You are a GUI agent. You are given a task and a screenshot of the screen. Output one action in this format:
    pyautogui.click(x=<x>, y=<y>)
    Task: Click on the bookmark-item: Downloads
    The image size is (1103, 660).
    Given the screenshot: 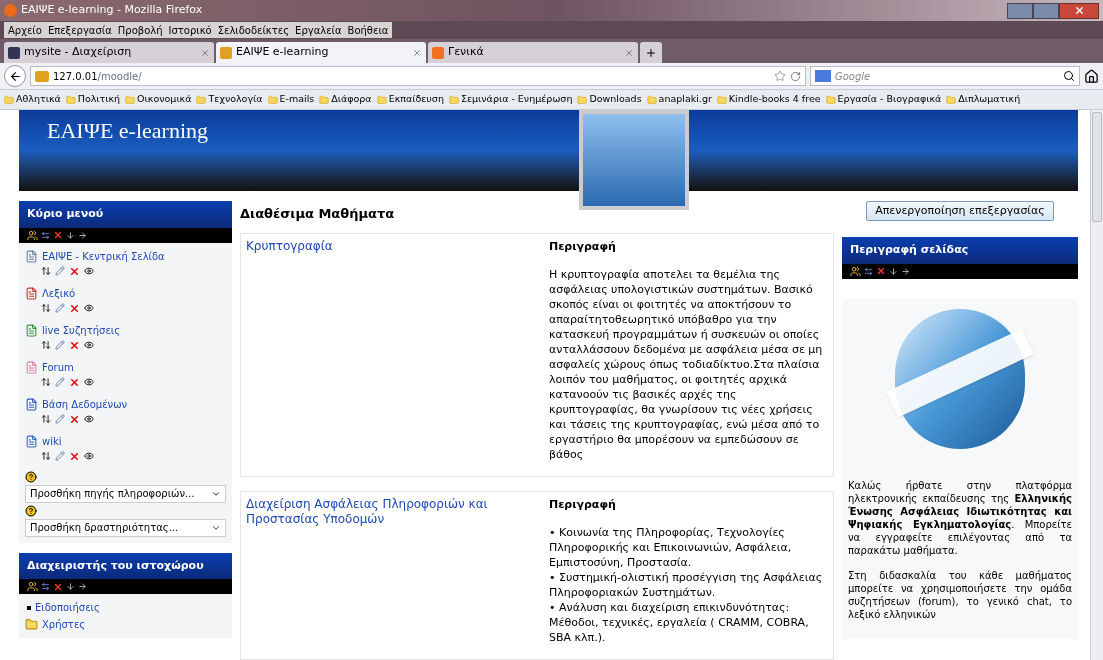 What is the action you would take?
    pyautogui.click(x=615, y=99)
    